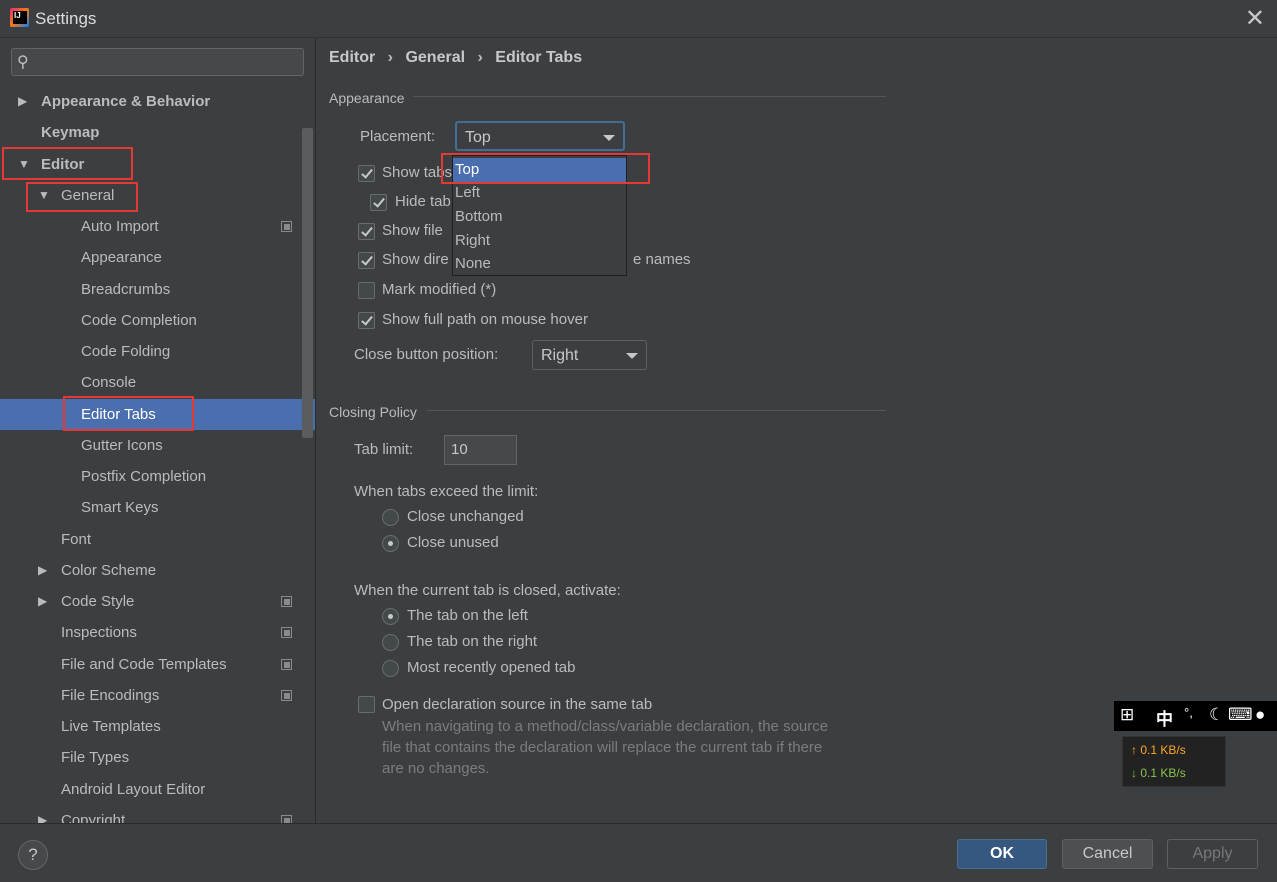  I want to click on tab-limit-input: 10, so click(480, 450).